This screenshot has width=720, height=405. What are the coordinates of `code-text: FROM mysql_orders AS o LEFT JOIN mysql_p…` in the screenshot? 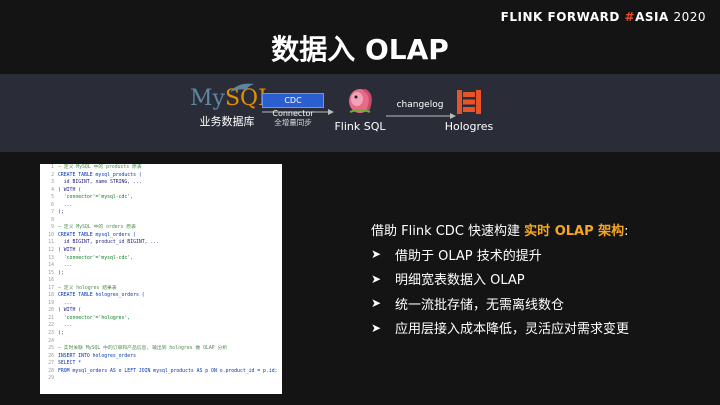 It's located at (168, 371).